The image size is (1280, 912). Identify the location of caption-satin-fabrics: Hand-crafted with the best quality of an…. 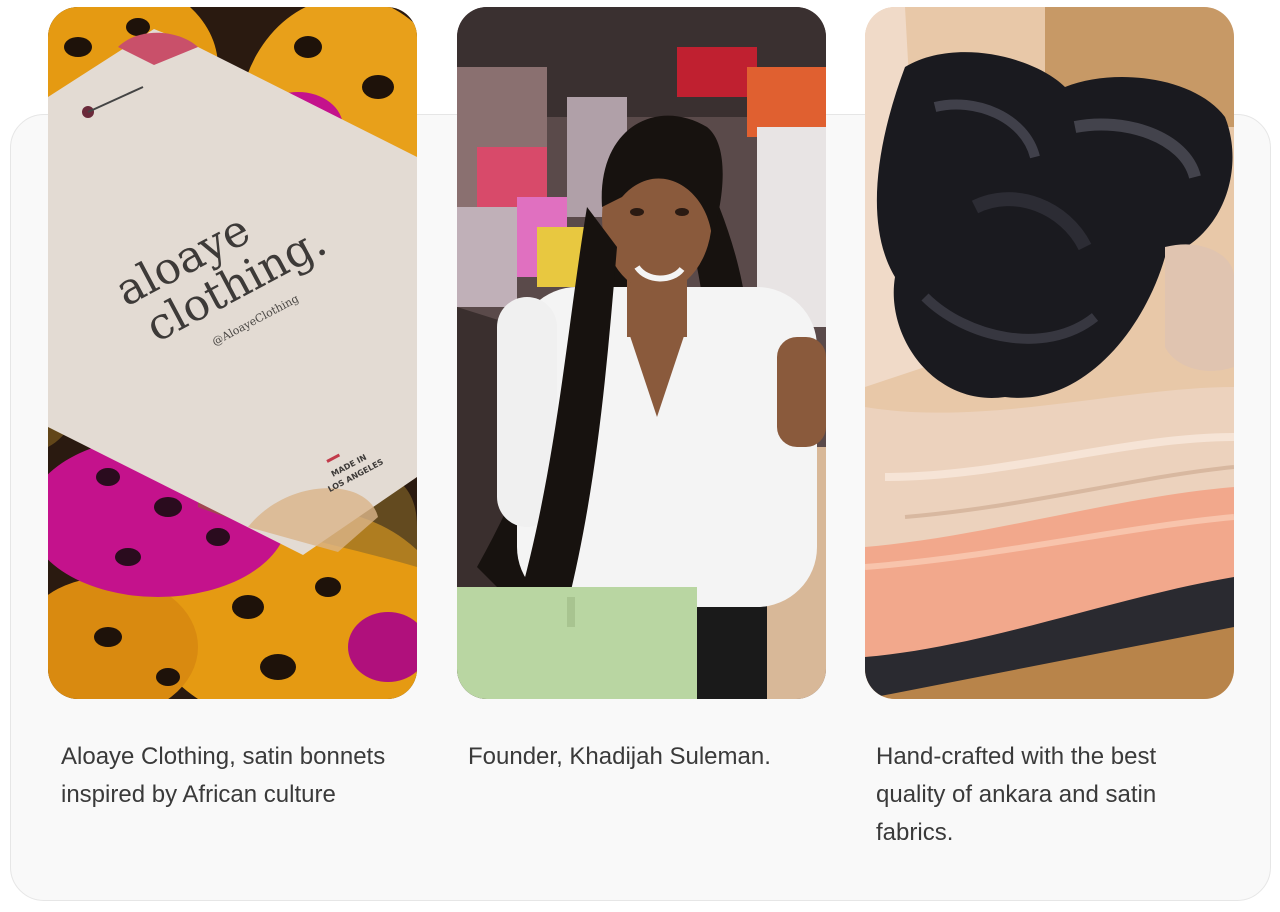
(1016, 794).